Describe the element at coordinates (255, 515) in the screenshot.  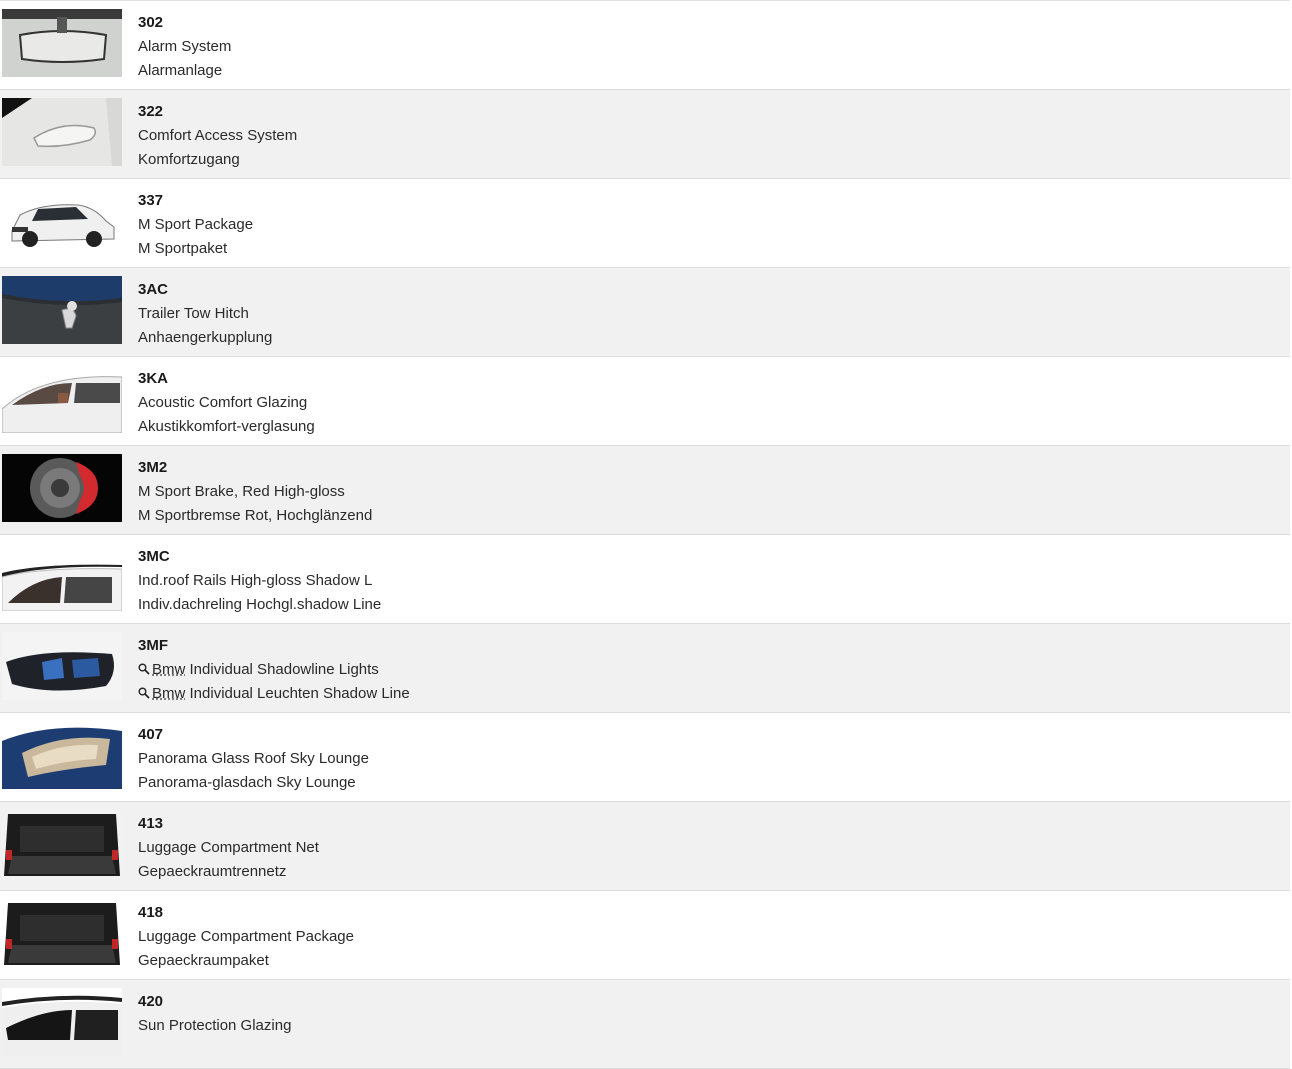
I see `option-name-de: M Sportbremse Rot, Hochglänzend` at that location.